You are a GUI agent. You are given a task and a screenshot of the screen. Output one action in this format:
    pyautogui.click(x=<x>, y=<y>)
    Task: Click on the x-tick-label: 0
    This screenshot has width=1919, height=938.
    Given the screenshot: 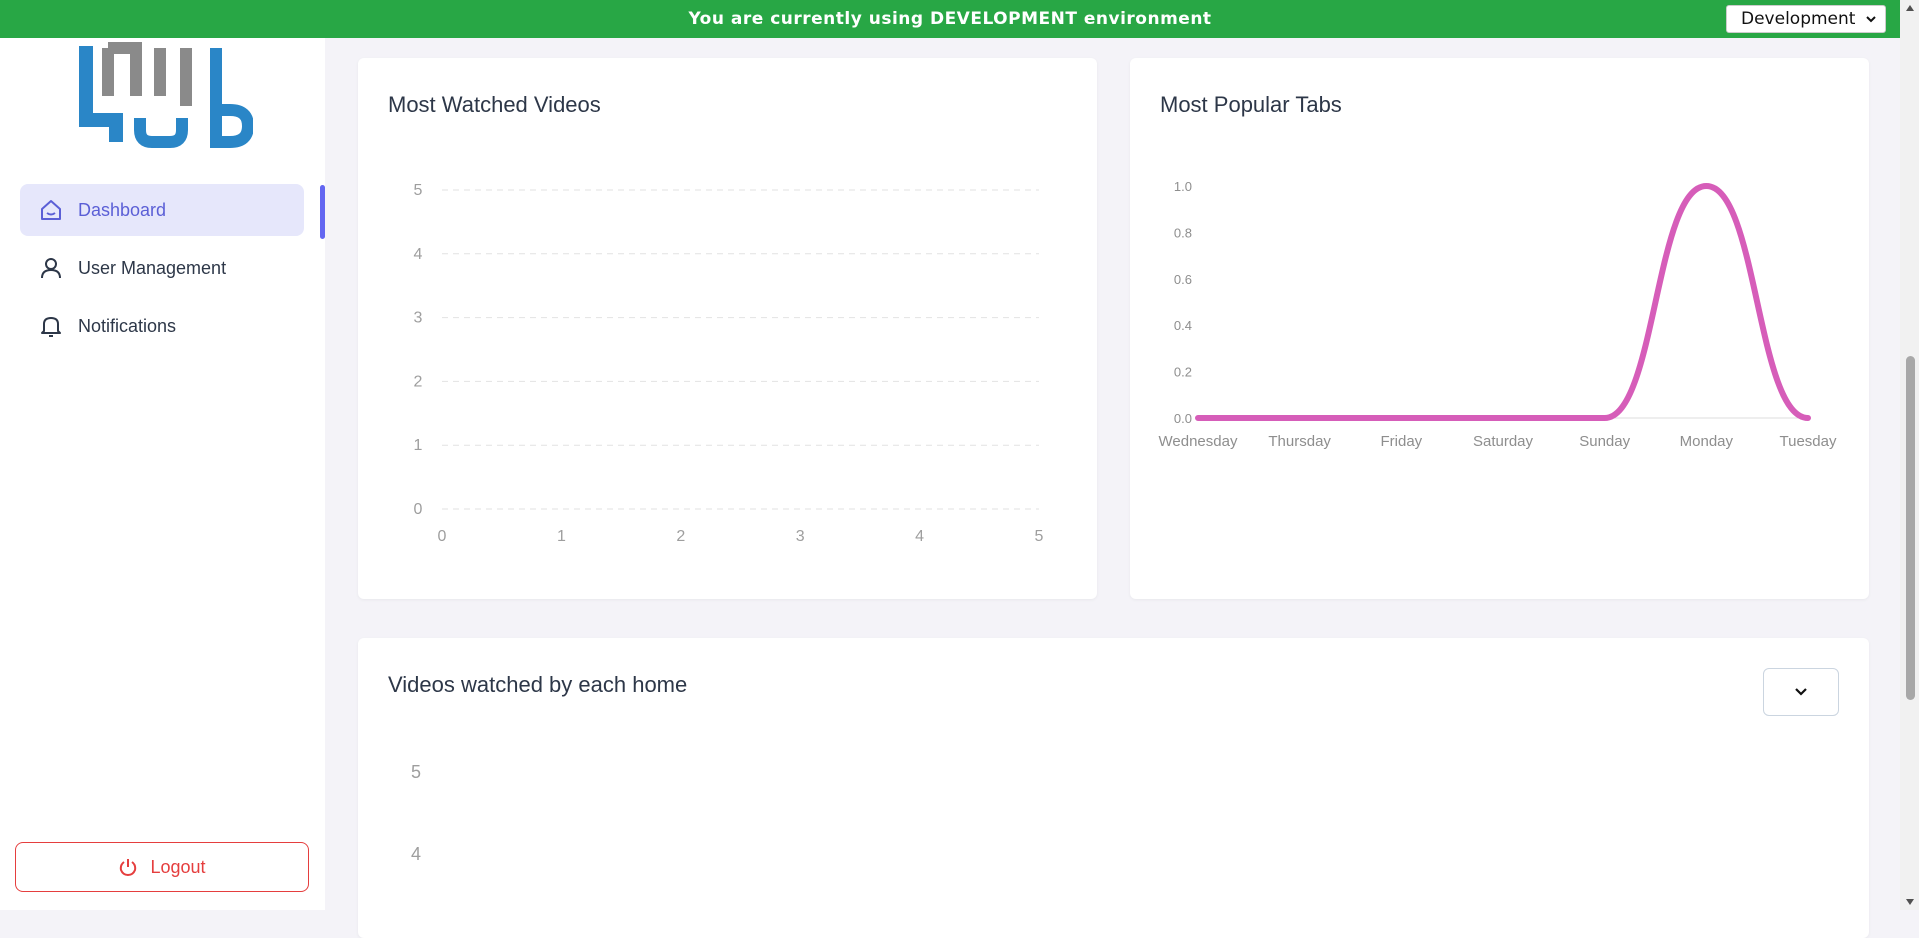 What is the action you would take?
    pyautogui.click(x=442, y=536)
    